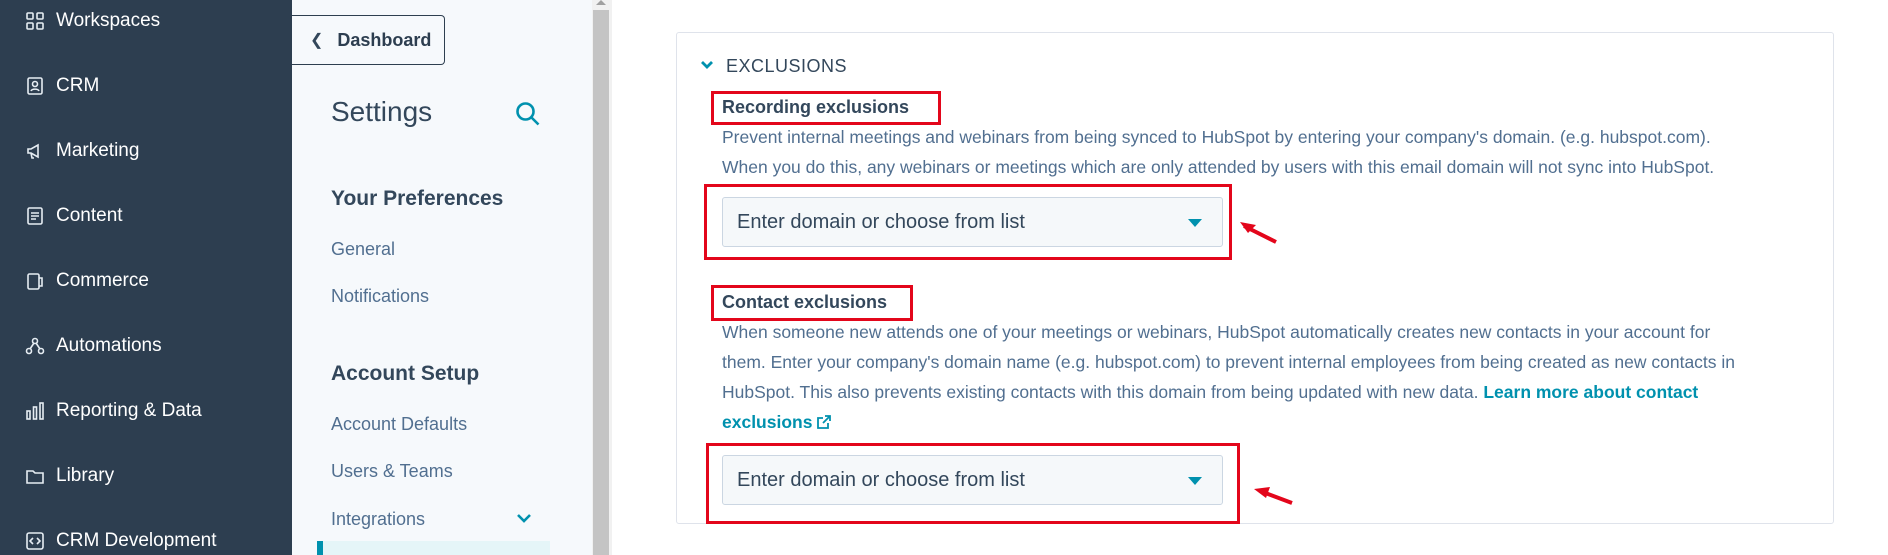 This screenshot has width=1888, height=555. What do you see at coordinates (129, 410) in the screenshot?
I see `nav-item-label: Reporting & Data` at bounding box center [129, 410].